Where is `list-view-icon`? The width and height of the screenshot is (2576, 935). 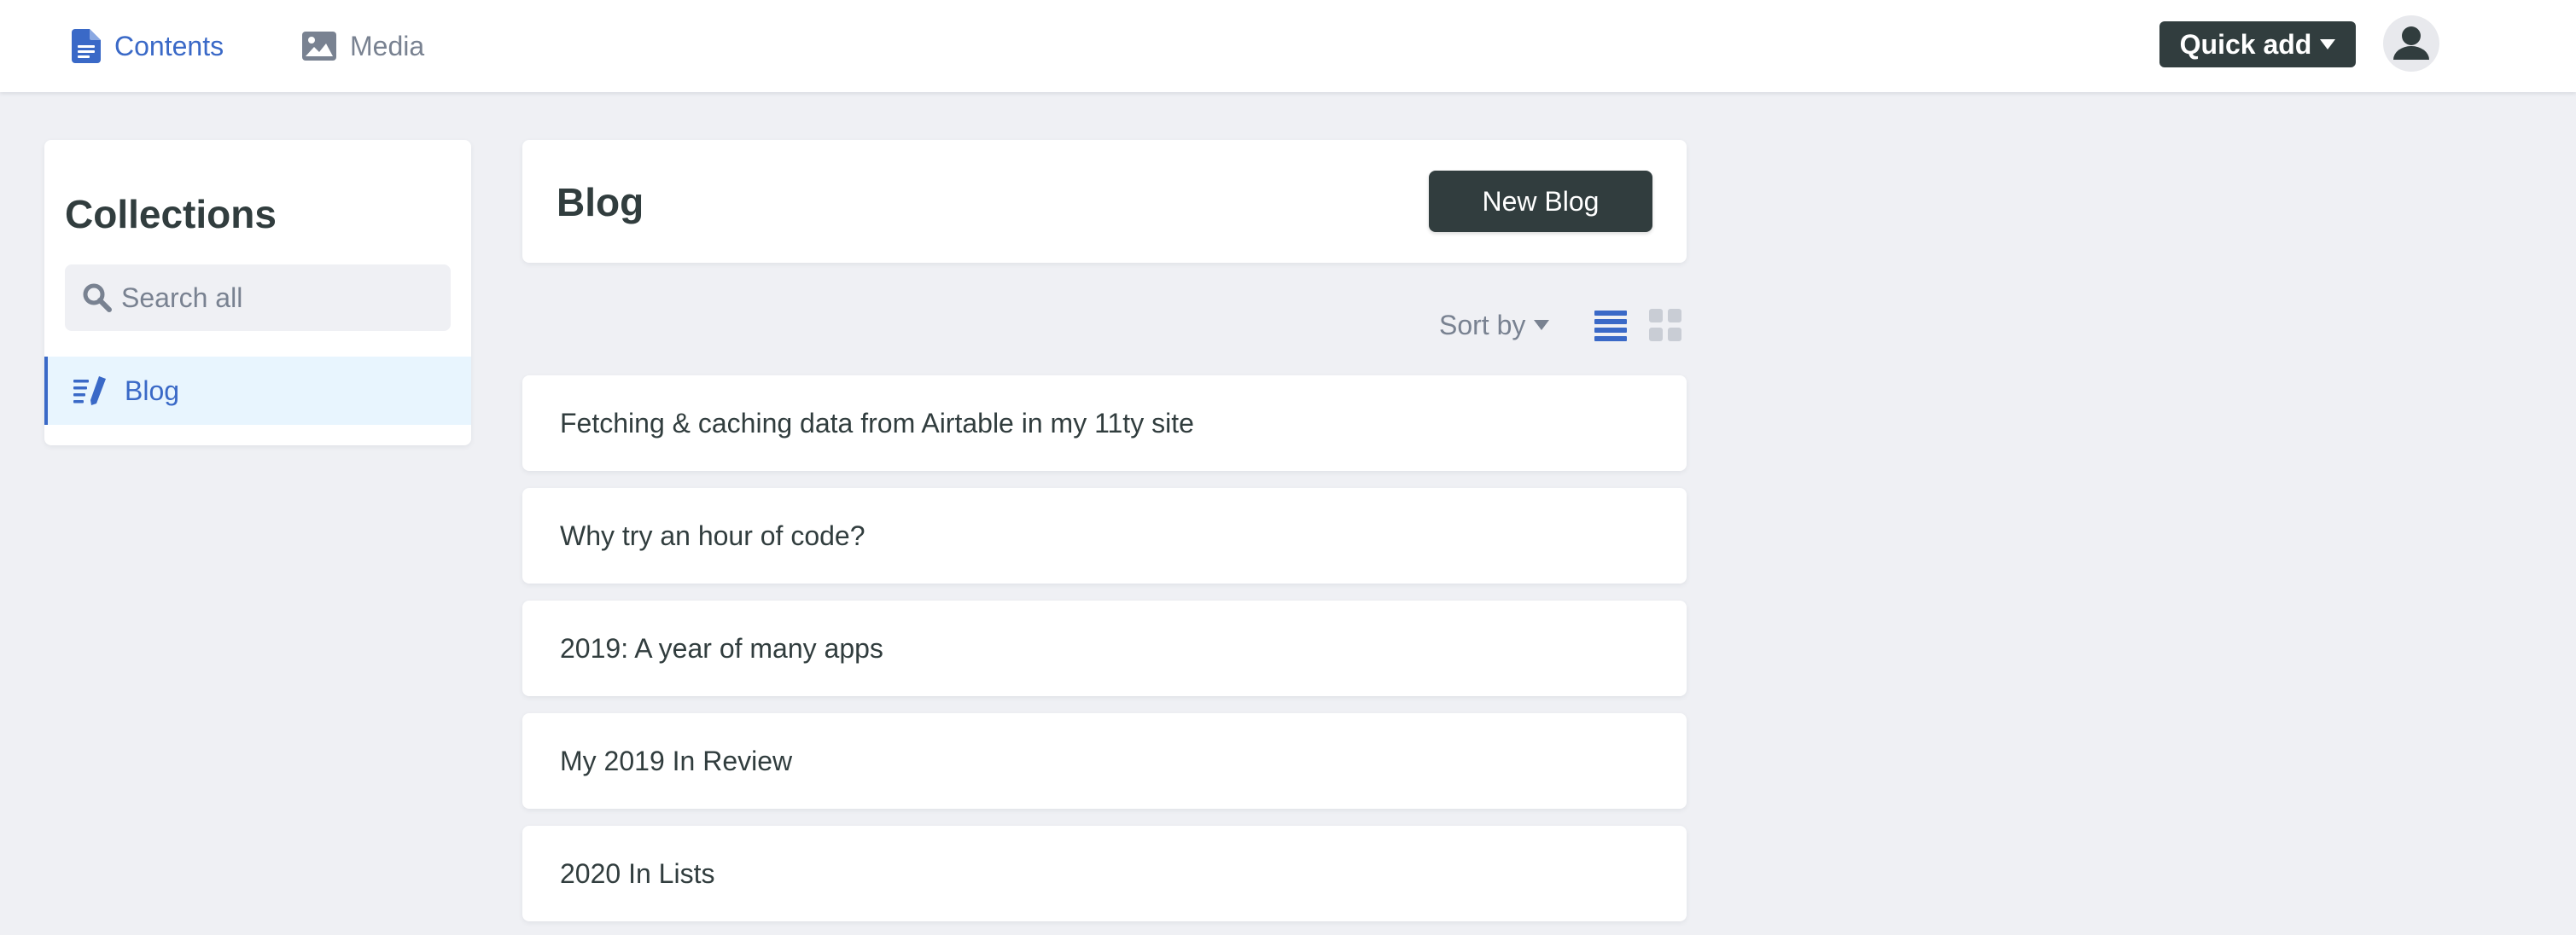 list-view-icon is located at coordinates (1610, 325).